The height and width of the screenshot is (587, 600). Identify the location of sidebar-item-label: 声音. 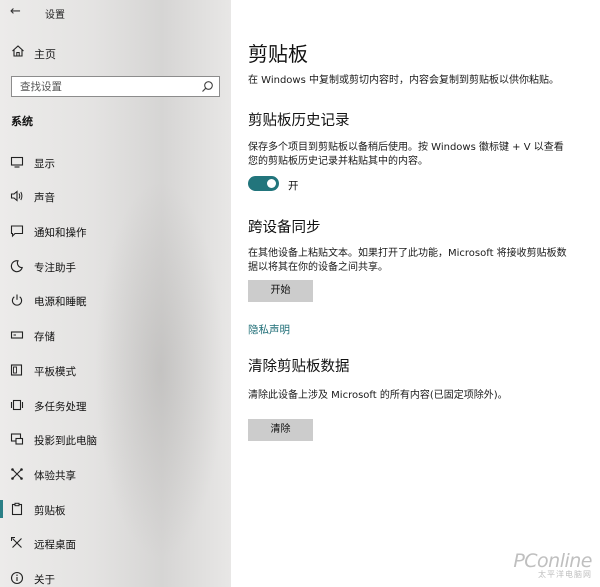
(44, 198).